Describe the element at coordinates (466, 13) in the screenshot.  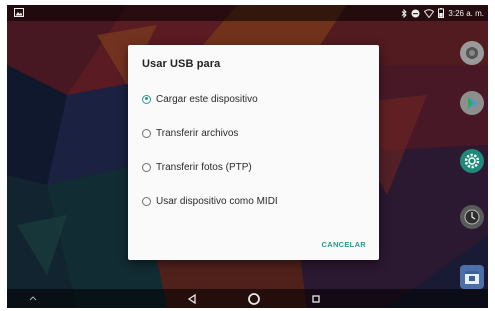
I see `status-clock: 3:26 a. m.` at that location.